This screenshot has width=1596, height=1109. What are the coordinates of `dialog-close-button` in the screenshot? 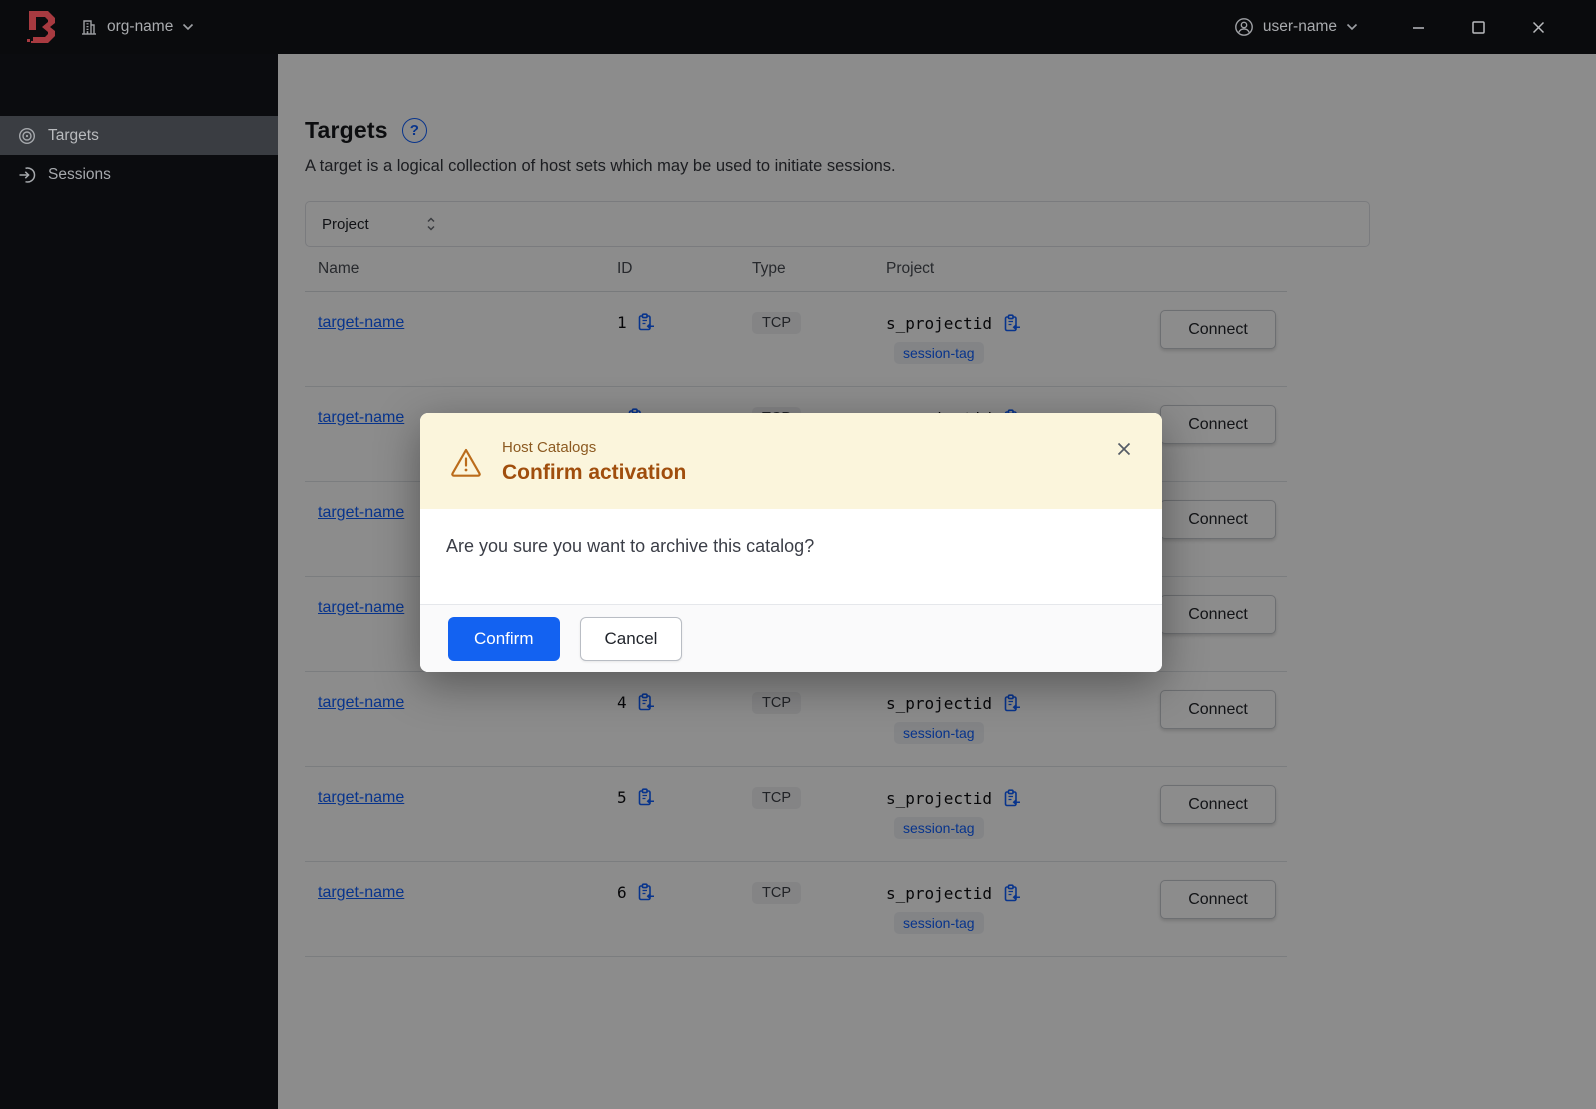 It's located at (1124, 449).